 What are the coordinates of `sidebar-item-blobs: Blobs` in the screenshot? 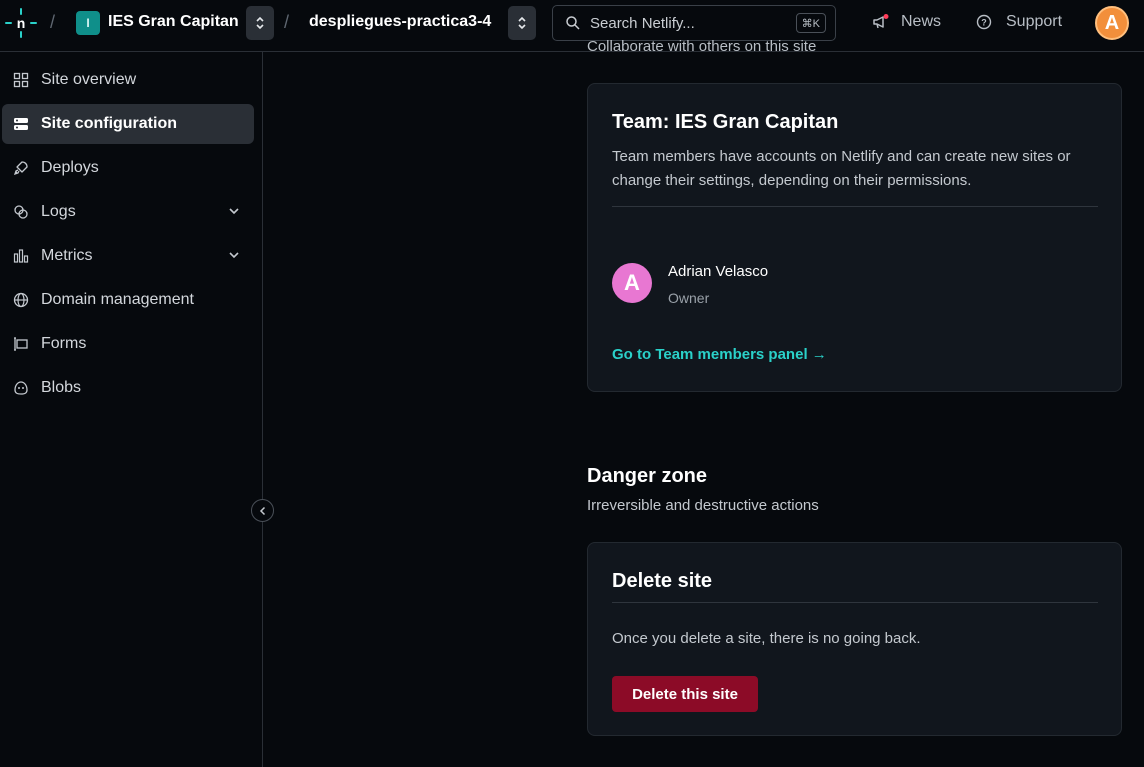 It's located at (128, 388).